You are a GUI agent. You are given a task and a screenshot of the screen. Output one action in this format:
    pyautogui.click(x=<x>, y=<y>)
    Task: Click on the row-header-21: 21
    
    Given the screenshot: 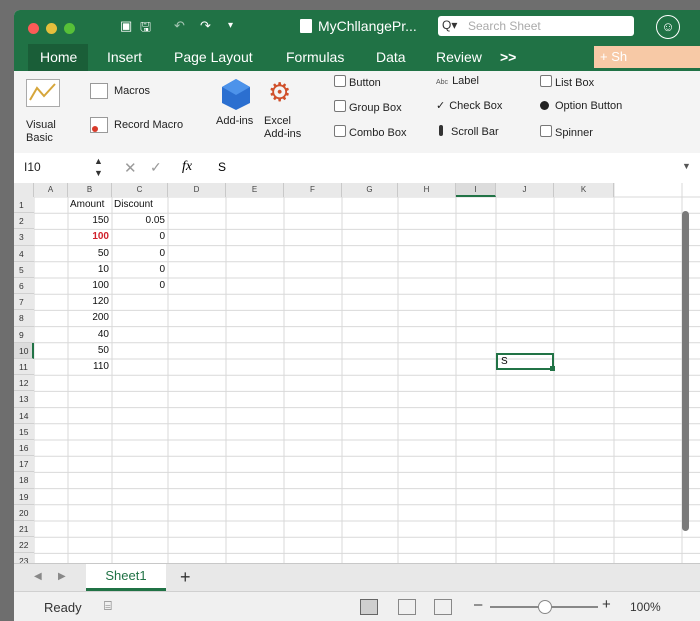 What is the action you would take?
    pyautogui.click(x=24, y=529)
    